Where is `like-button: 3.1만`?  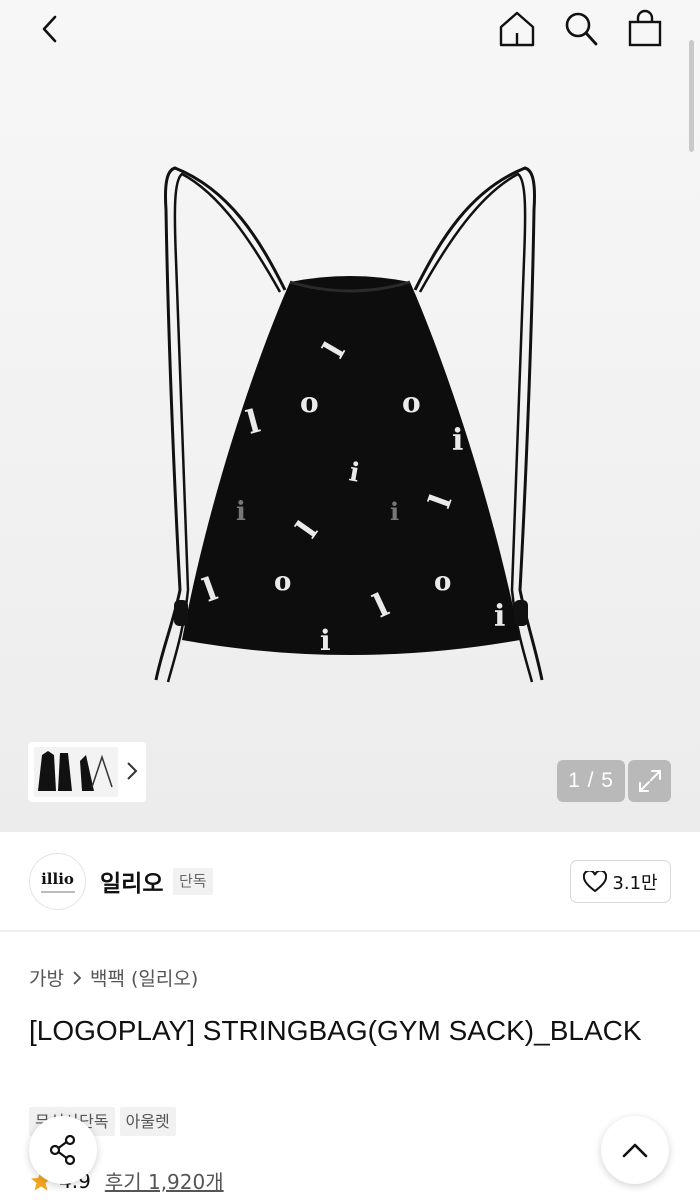
like-button: 3.1만 is located at coordinates (620, 881).